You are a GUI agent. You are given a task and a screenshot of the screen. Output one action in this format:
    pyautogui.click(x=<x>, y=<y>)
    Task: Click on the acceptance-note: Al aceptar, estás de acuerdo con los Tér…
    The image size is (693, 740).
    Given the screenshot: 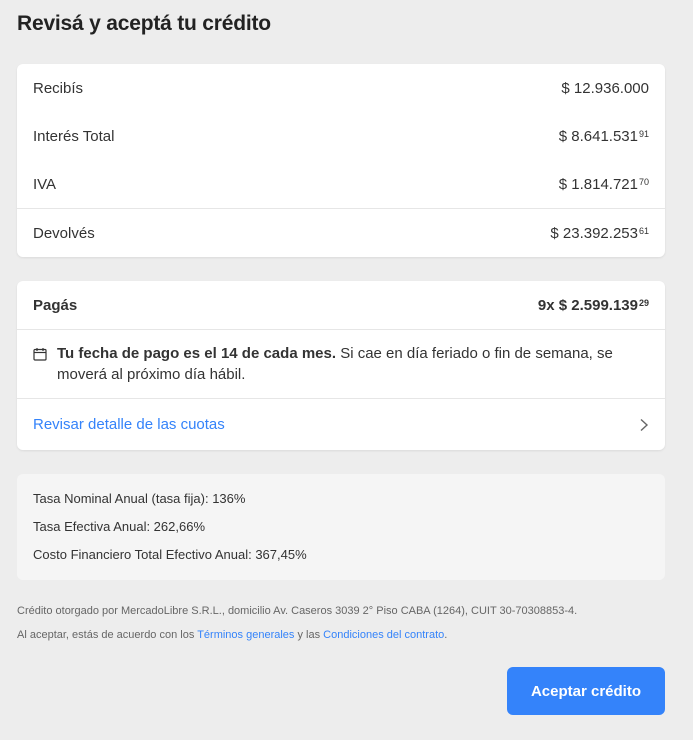 What is the action you would take?
    pyautogui.click(x=232, y=635)
    